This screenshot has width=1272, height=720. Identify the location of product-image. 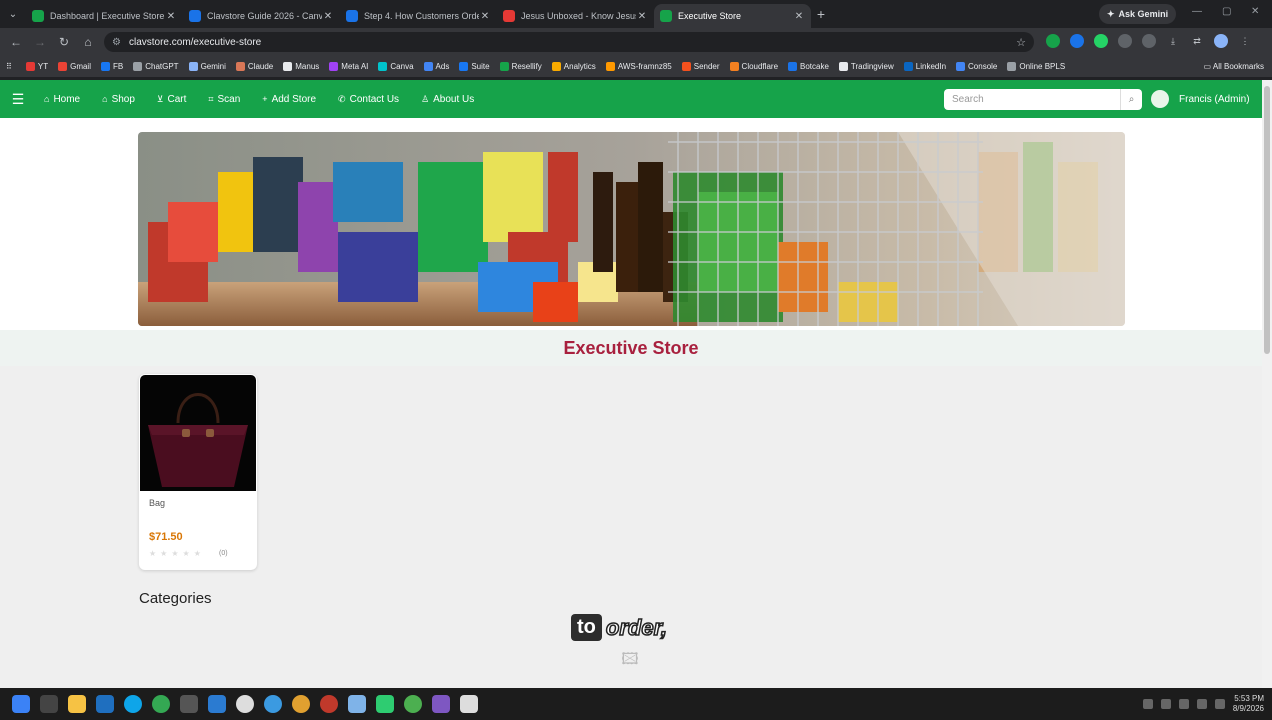
(198, 433).